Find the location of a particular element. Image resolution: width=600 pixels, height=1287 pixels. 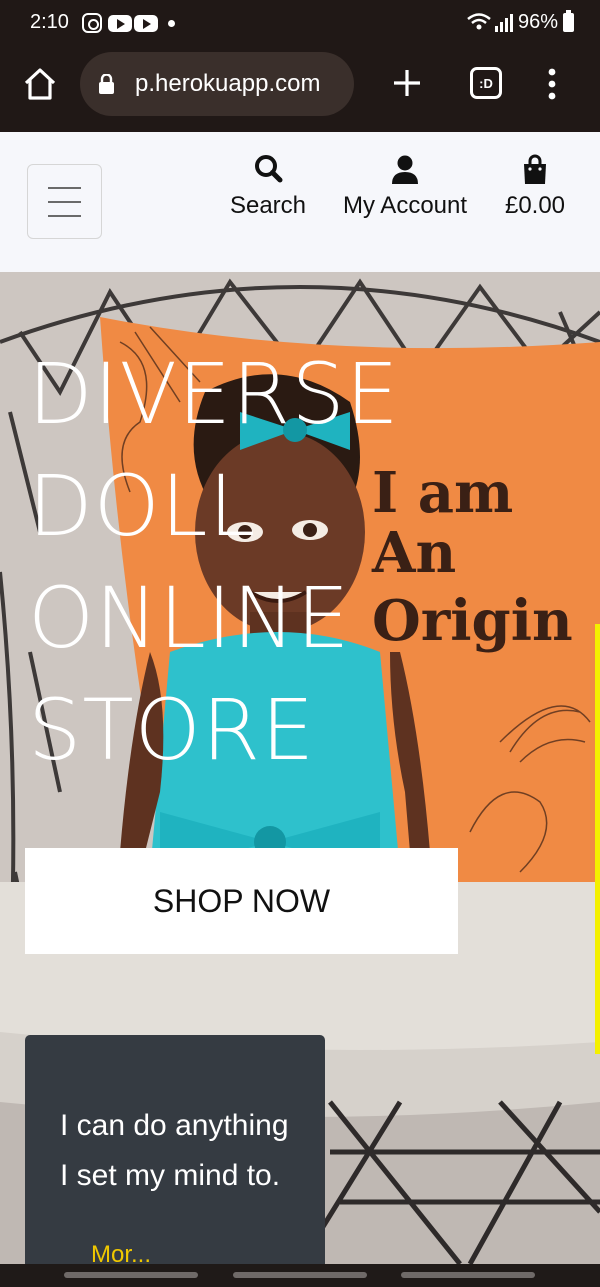

nav-search-label: Search is located at coordinates (268, 205).